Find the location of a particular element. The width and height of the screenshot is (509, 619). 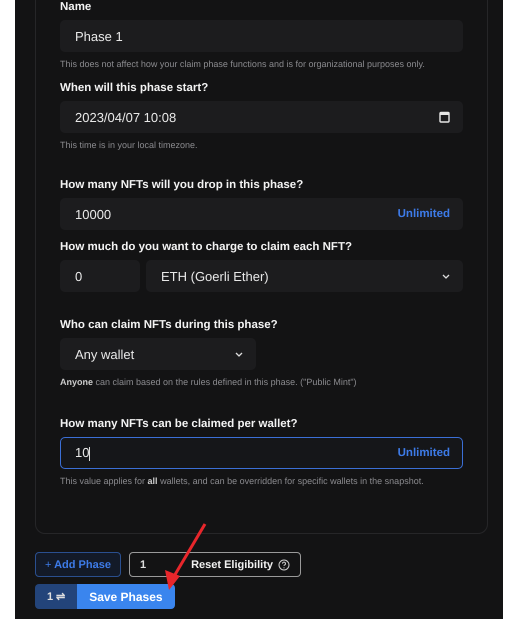

field-label: How much do you want to charge to claim each NFT? is located at coordinates (207, 247).